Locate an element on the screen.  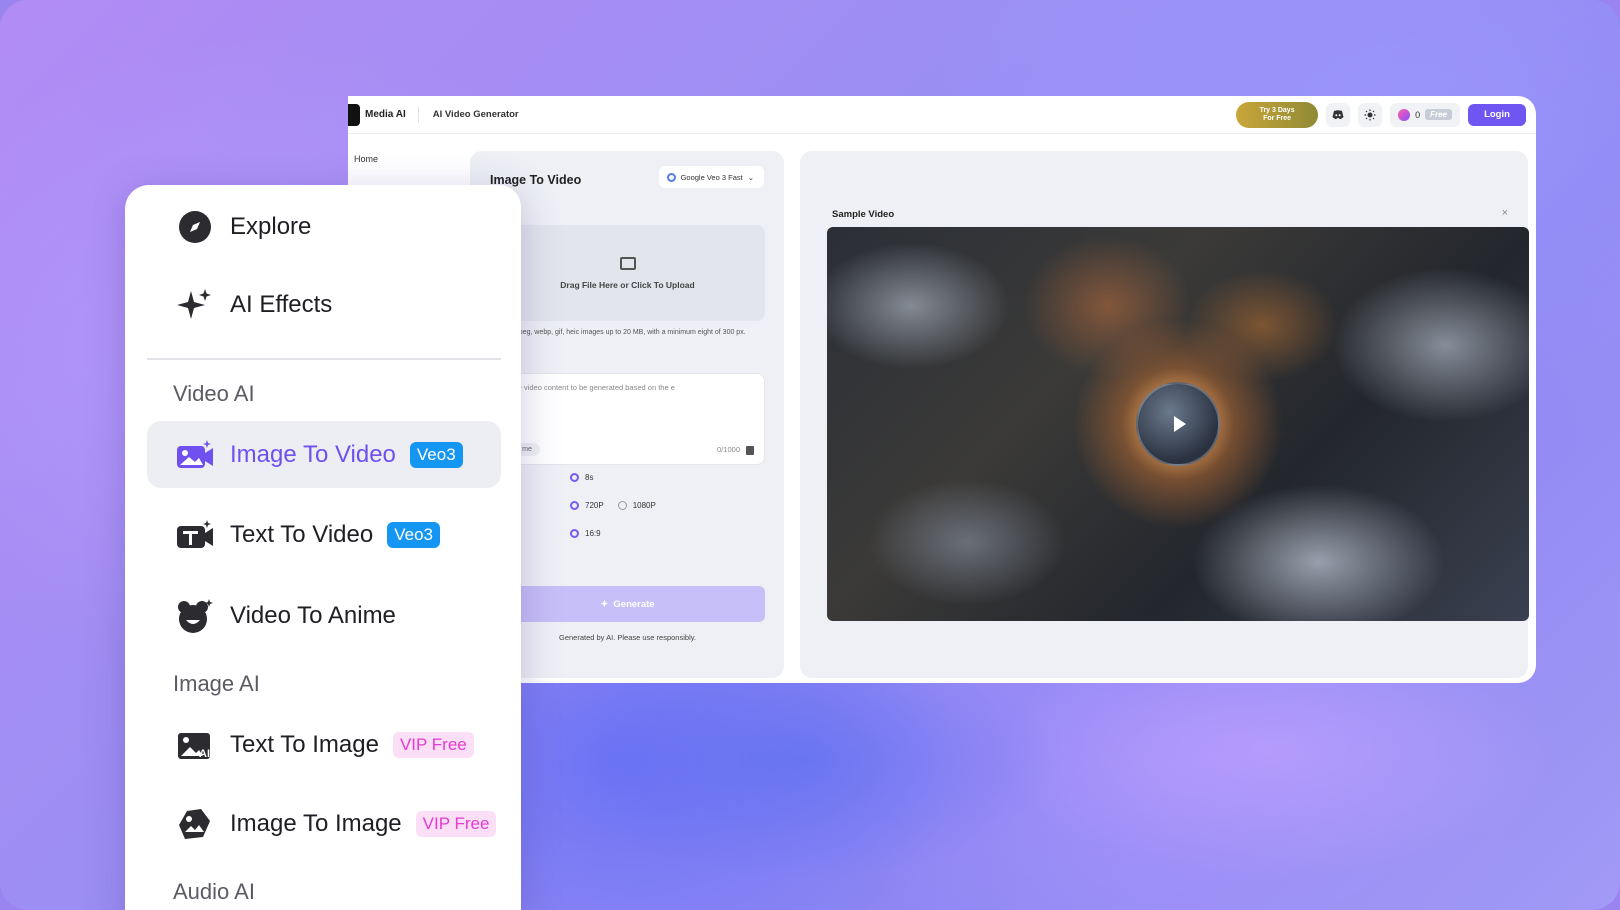
svg-text: AI is located at coordinates (204, 754).